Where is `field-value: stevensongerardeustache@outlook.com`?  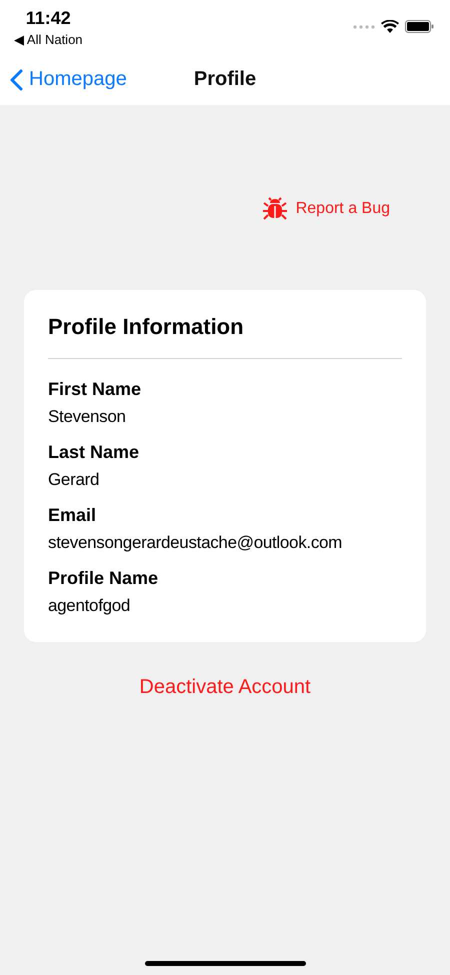
field-value: stevensongerardeustache@outlook.com is located at coordinates (196, 543).